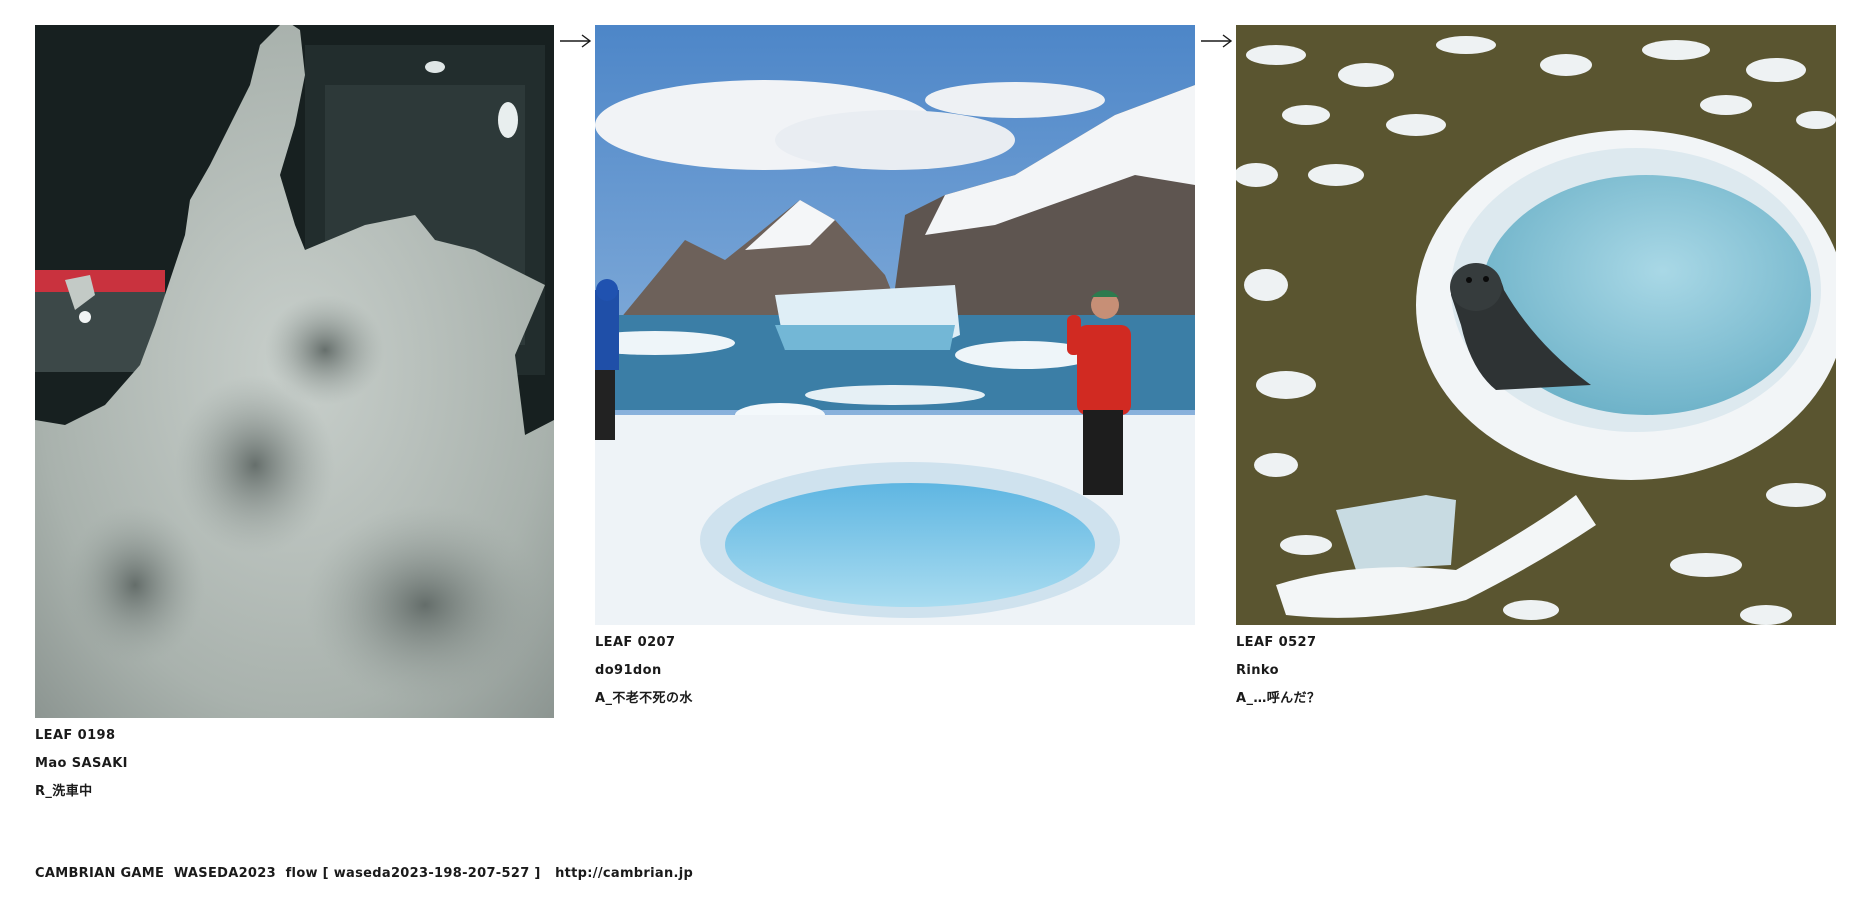 The image size is (1871, 900). What do you see at coordinates (1278, 698) in the screenshot?
I see `leaf-title: A_…呼んだ？` at bounding box center [1278, 698].